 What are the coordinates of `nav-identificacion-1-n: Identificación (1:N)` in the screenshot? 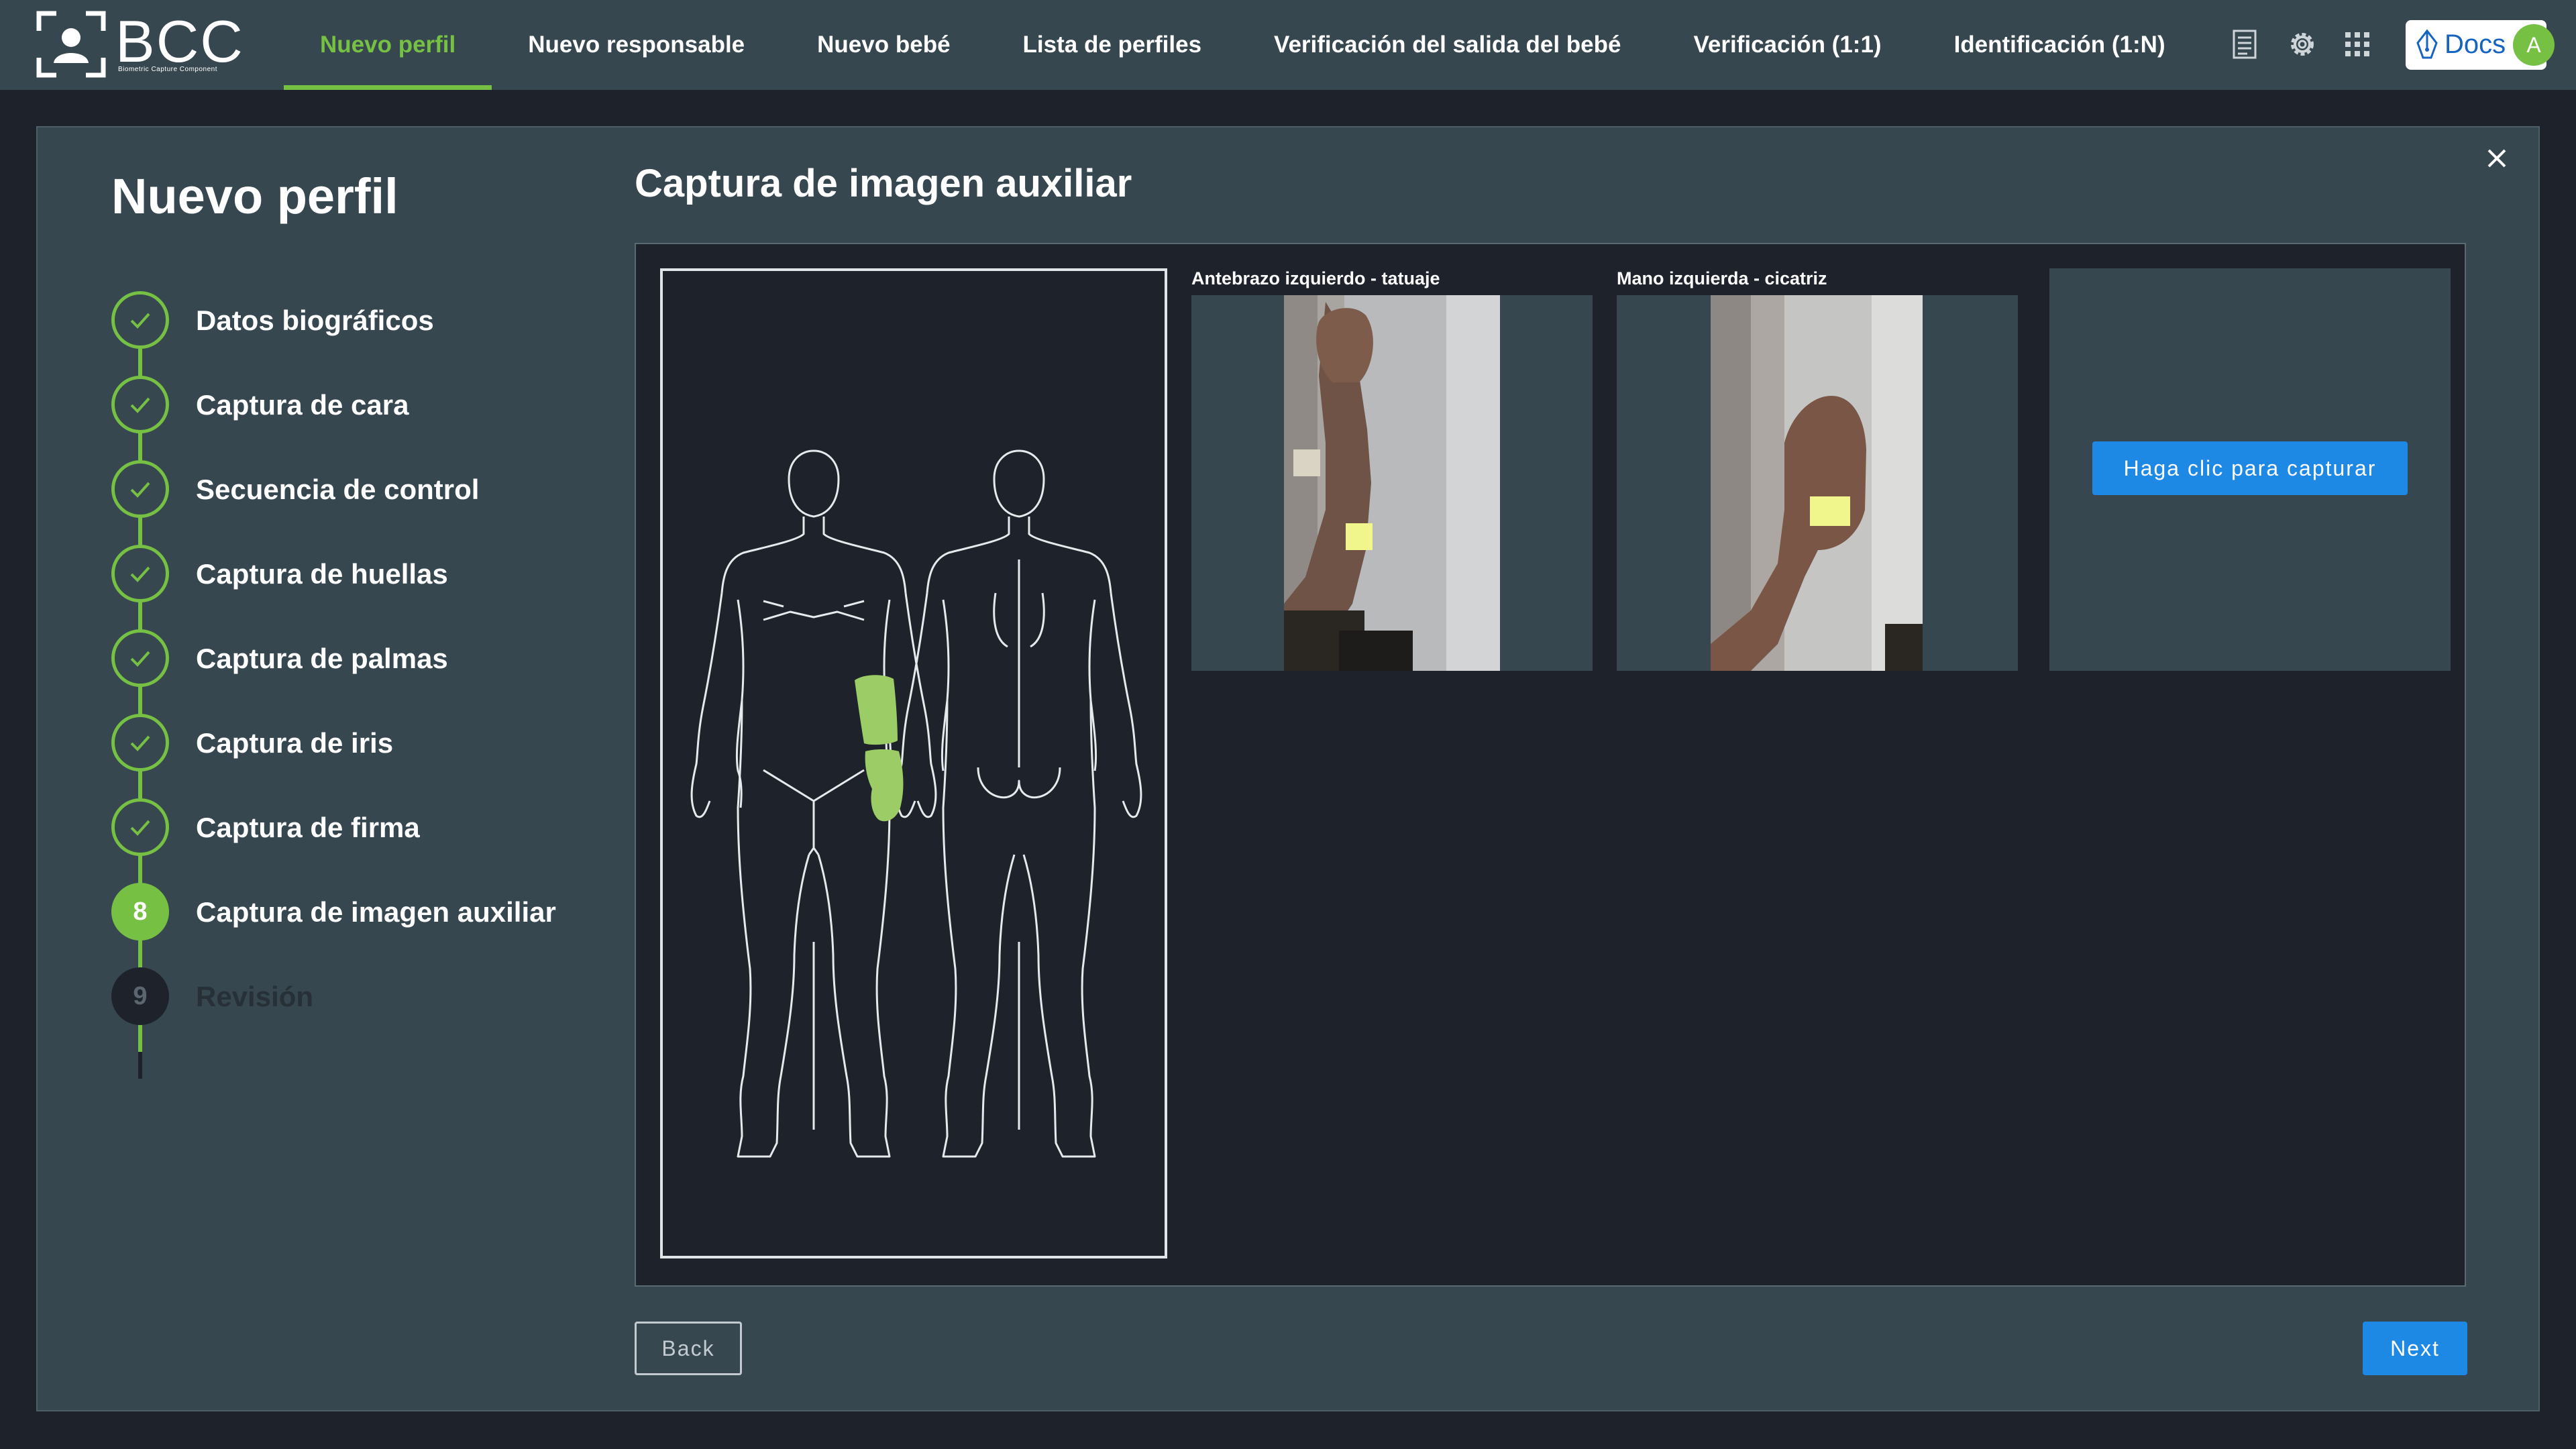 It's located at (2060, 45).